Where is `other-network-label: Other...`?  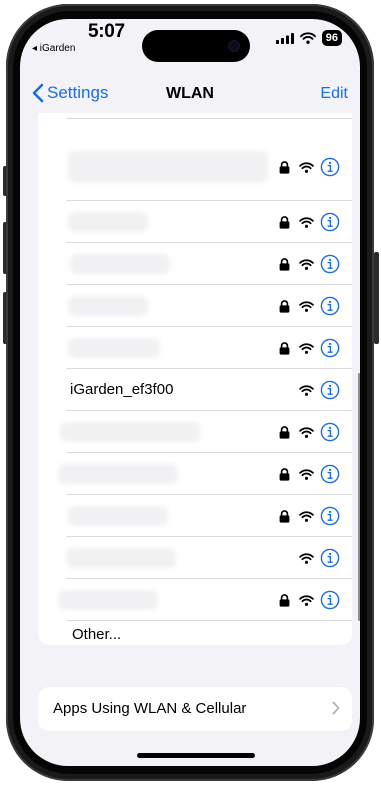 other-network-label: Other... is located at coordinates (97, 634).